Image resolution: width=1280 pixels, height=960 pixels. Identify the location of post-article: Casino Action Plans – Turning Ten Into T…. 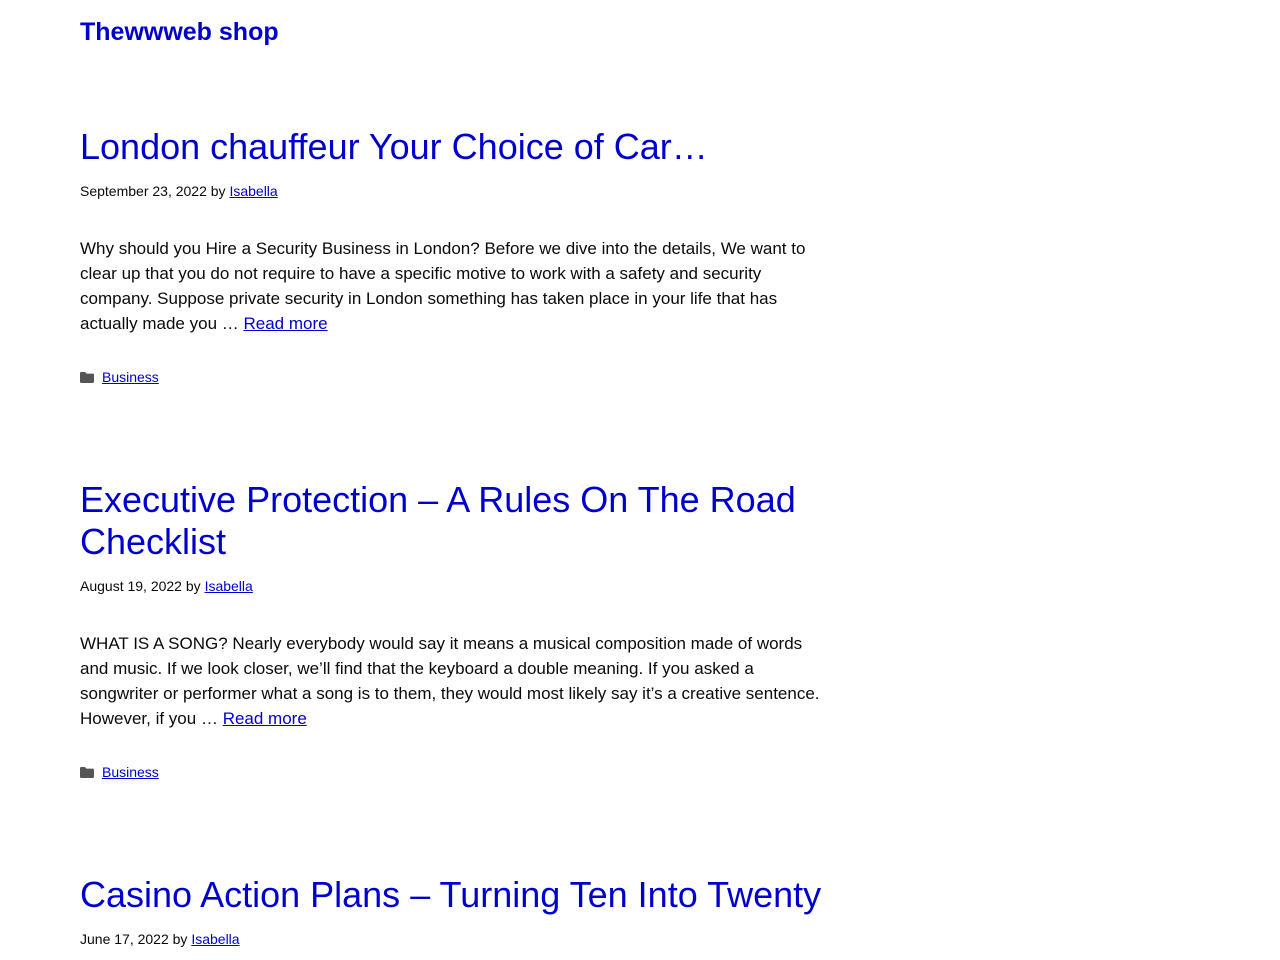
(455, 911).